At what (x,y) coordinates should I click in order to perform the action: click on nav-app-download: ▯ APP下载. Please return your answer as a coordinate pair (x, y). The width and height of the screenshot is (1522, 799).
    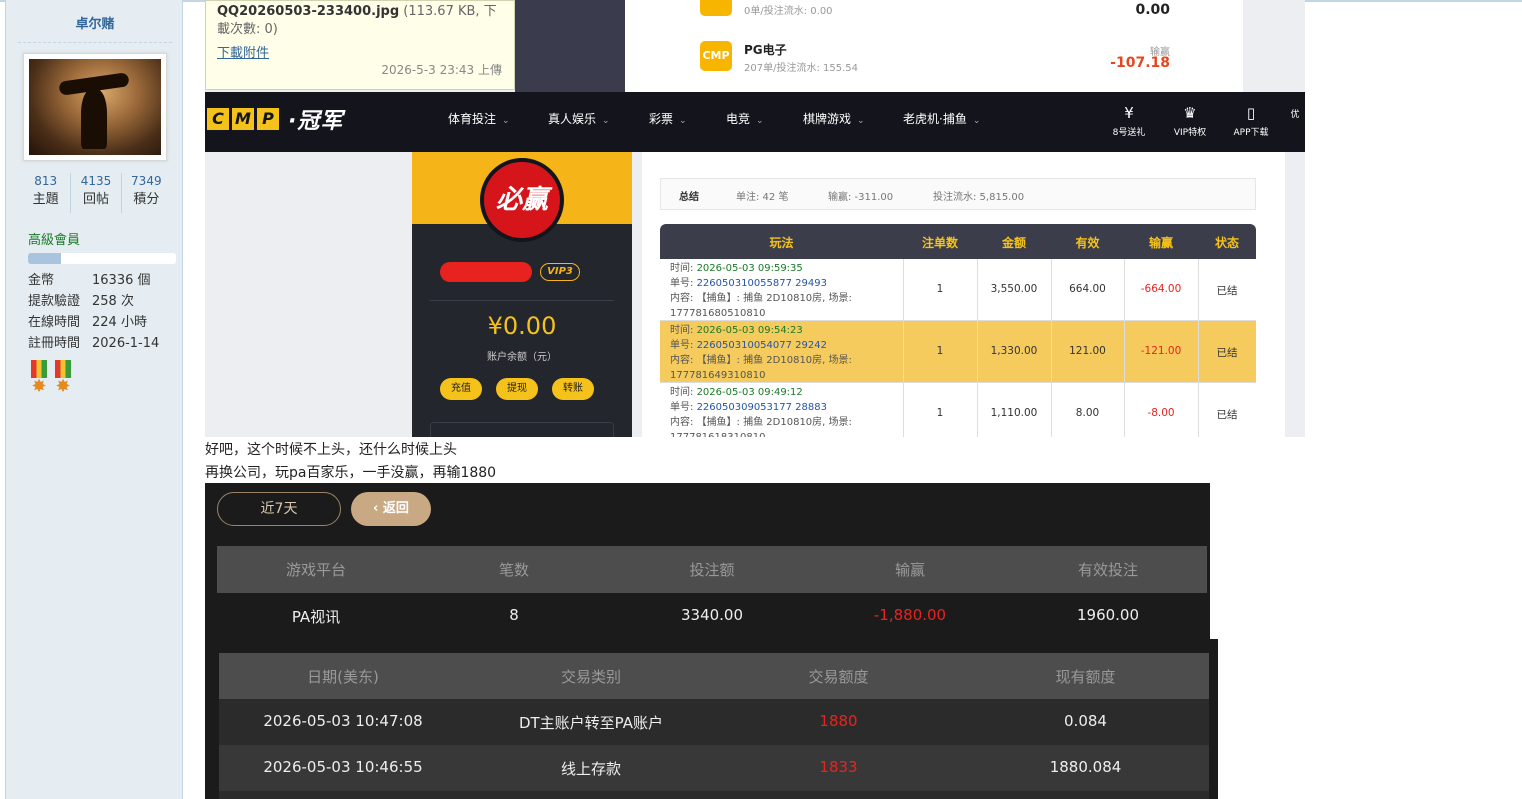
    Looking at the image, I should click on (1251, 121).